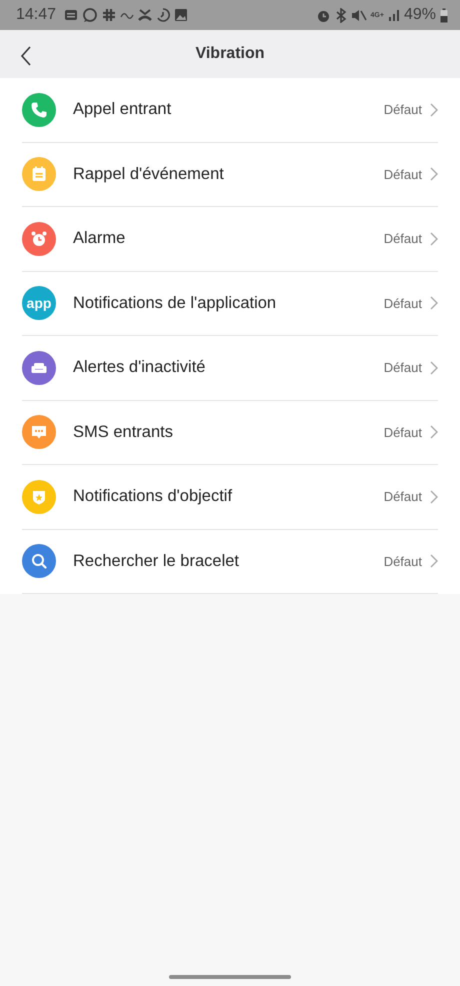 Image resolution: width=460 pixels, height=986 pixels. Describe the element at coordinates (420, 15) in the screenshot. I see `battery-percentage: 49%` at that location.